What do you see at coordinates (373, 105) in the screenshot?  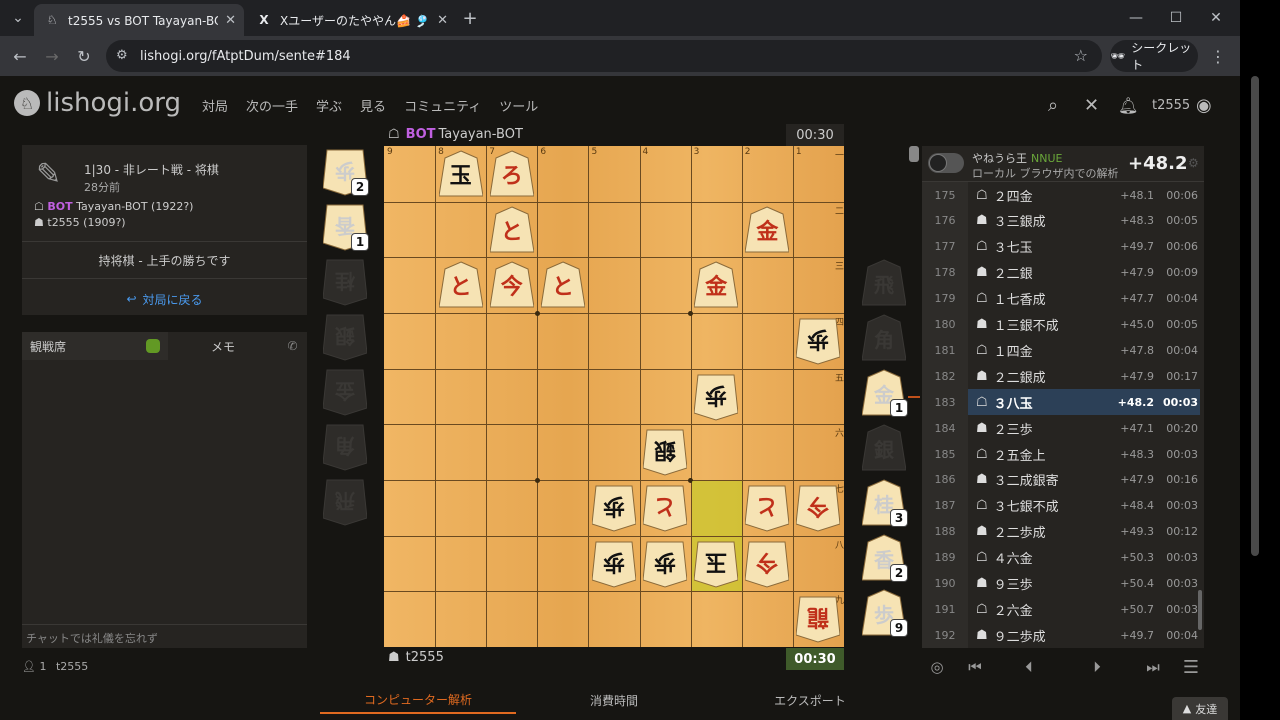 I see `nav-watch: 見る` at bounding box center [373, 105].